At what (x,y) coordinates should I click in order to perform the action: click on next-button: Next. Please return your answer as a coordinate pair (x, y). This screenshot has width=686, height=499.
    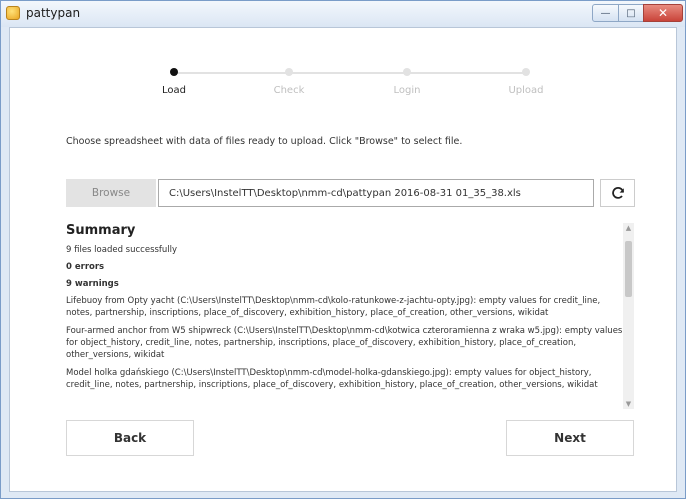
    Looking at the image, I should click on (570, 438).